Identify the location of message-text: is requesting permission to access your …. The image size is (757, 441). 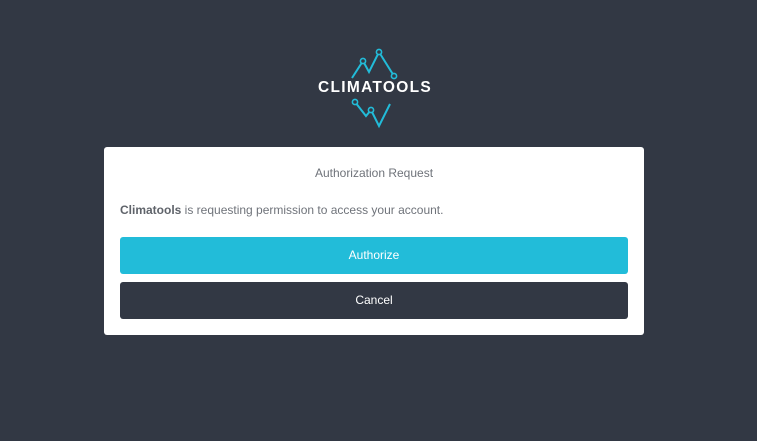
(312, 210).